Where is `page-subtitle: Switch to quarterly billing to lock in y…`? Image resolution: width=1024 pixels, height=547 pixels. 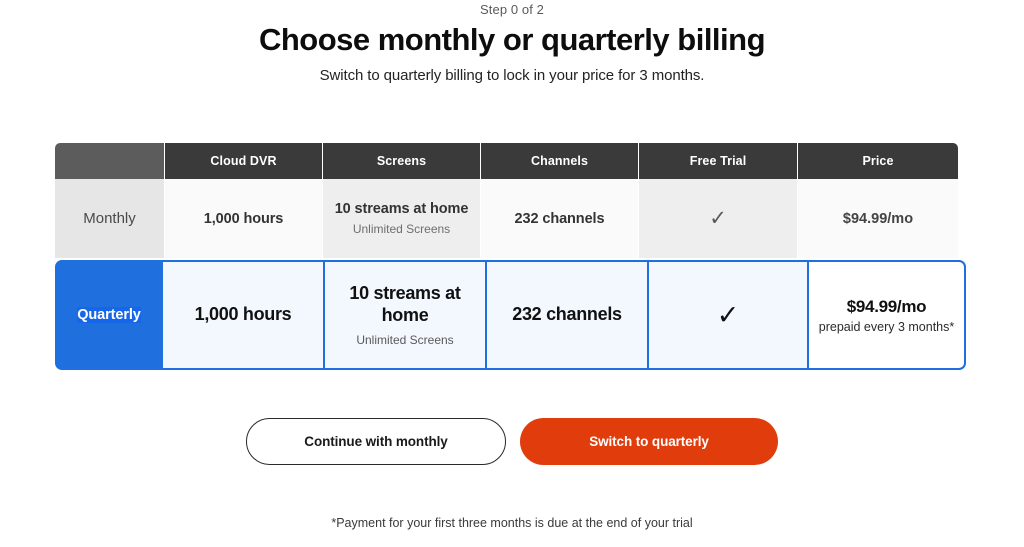
page-subtitle: Switch to quarterly billing to lock in y… is located at coordinates (512, 75).